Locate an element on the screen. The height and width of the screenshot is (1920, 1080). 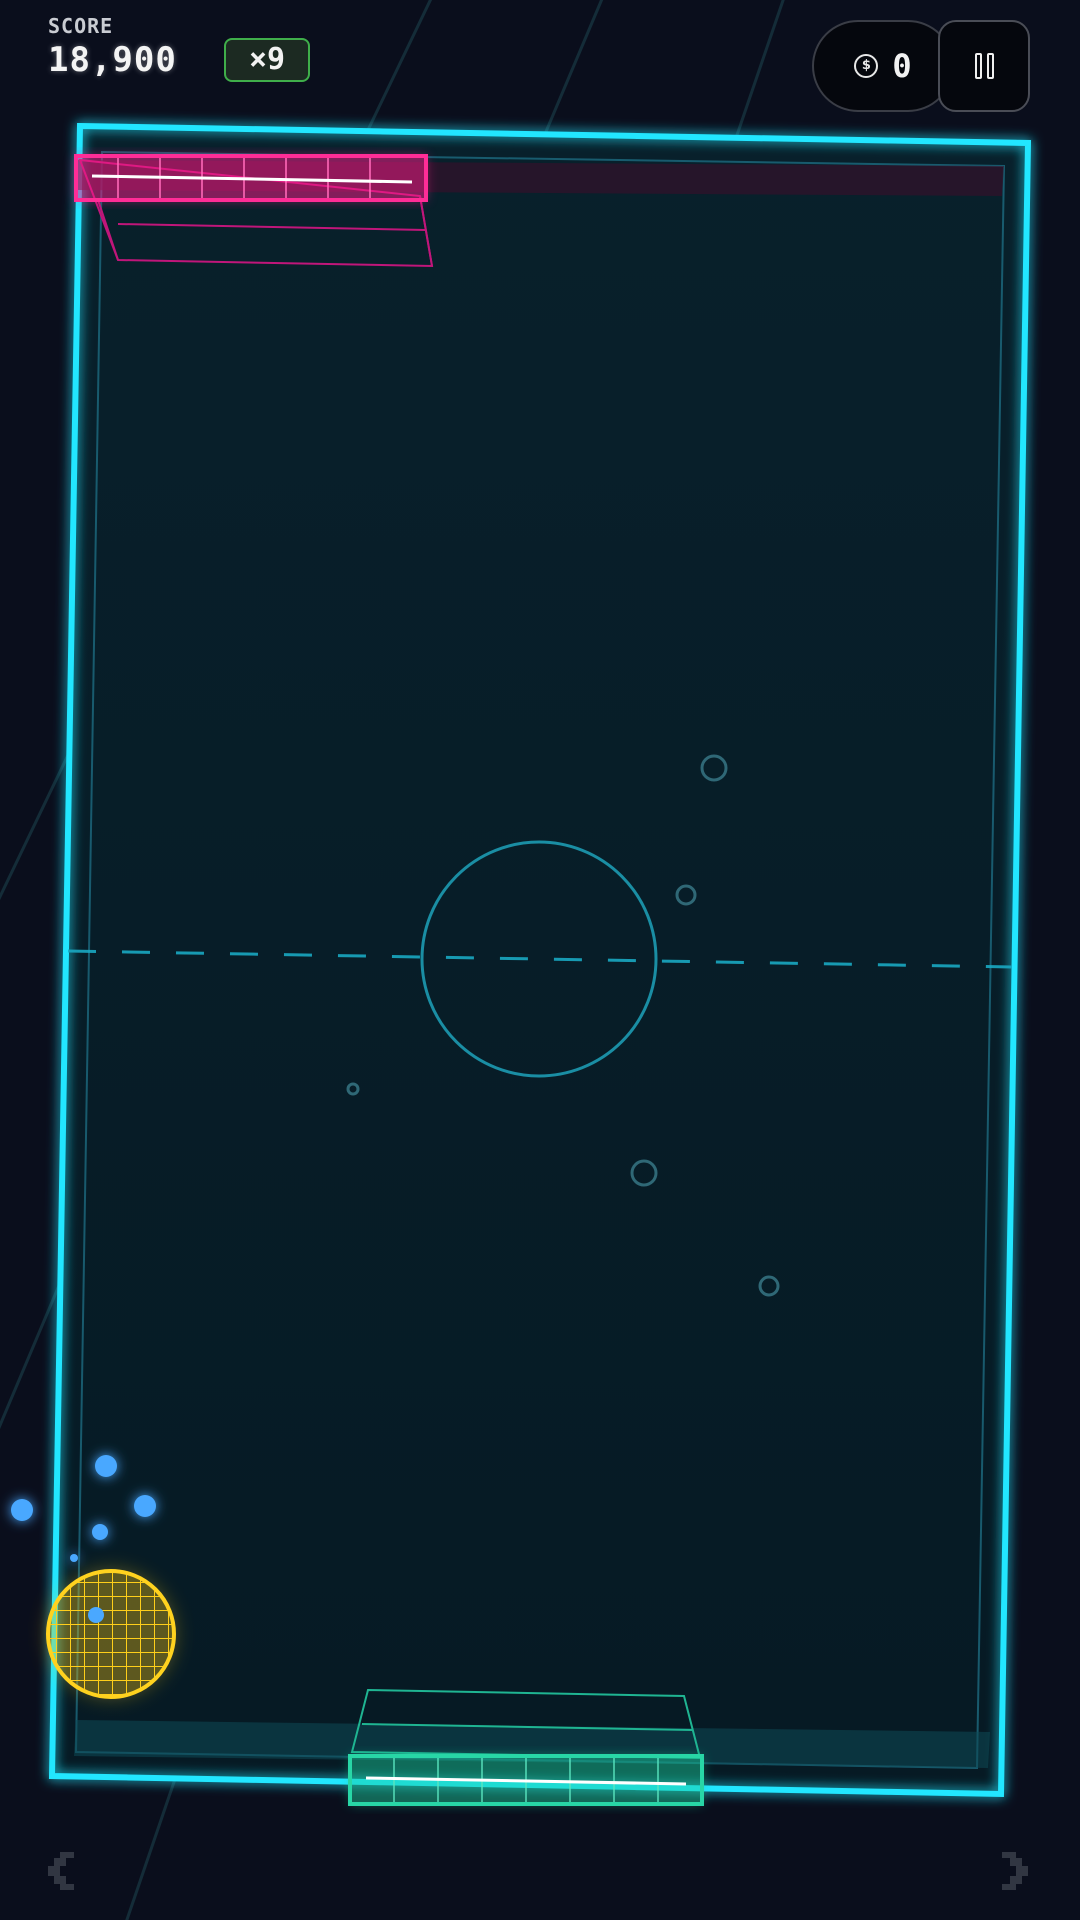
chevron-left-icon is located at coordinates (65, 1871).